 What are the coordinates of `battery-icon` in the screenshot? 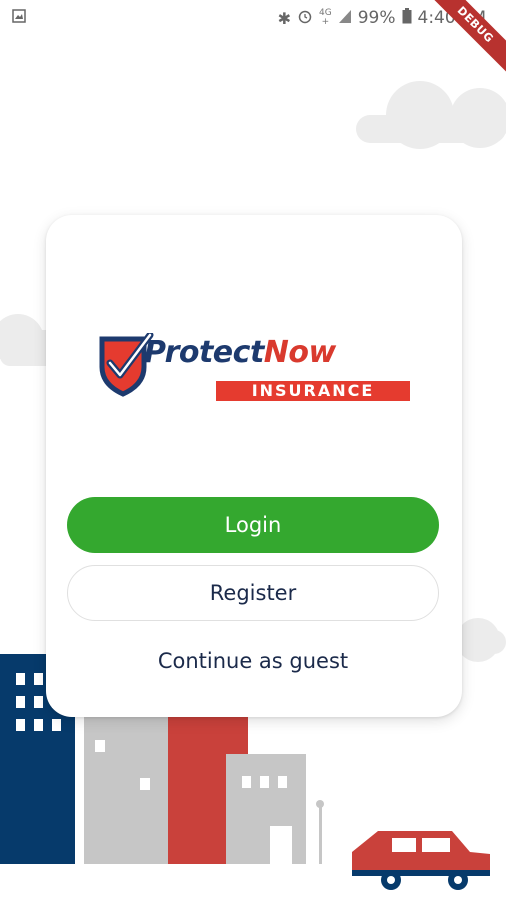 It's located at (407, 18).